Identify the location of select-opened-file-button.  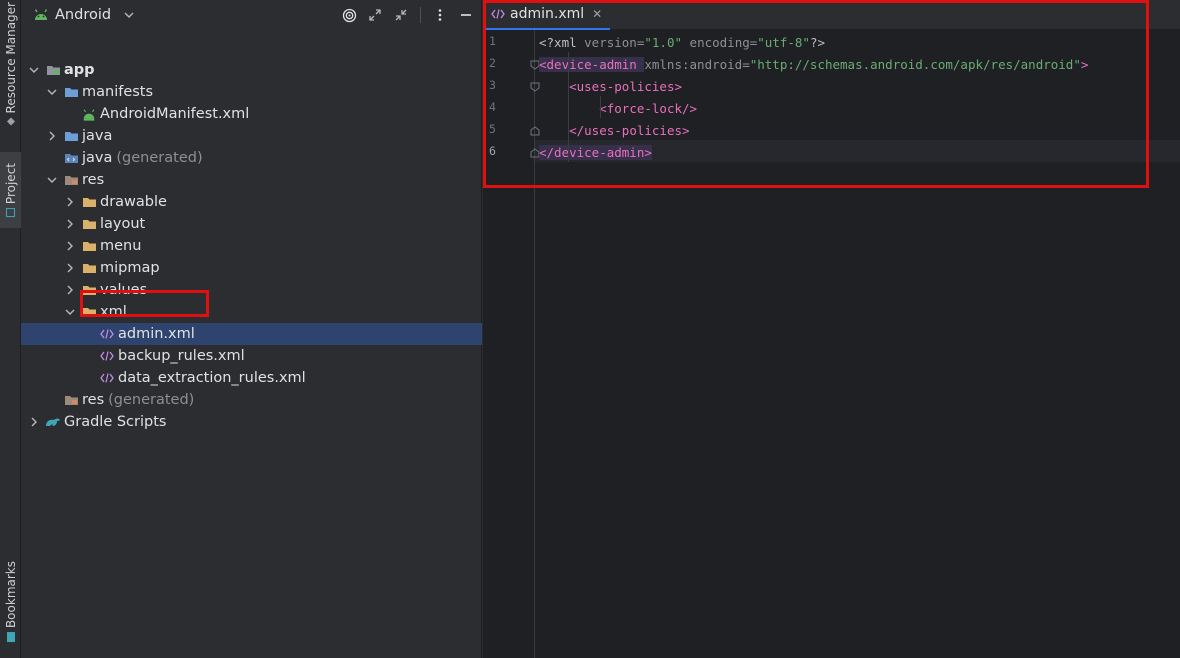
(349, 15).